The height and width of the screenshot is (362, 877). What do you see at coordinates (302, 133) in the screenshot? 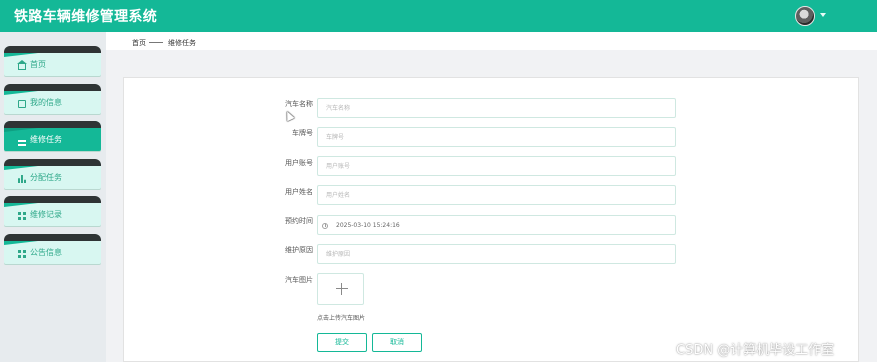
I see `car-number-label: 车牌号` at bounding box center [302, 133].